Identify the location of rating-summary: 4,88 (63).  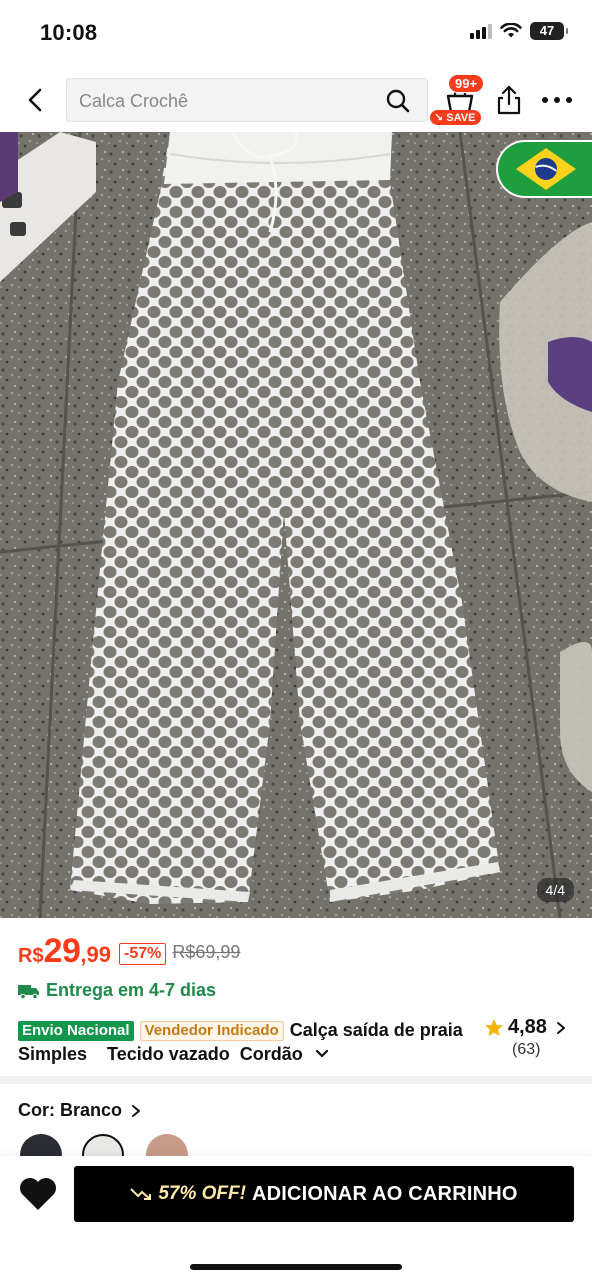
(530, 1041).